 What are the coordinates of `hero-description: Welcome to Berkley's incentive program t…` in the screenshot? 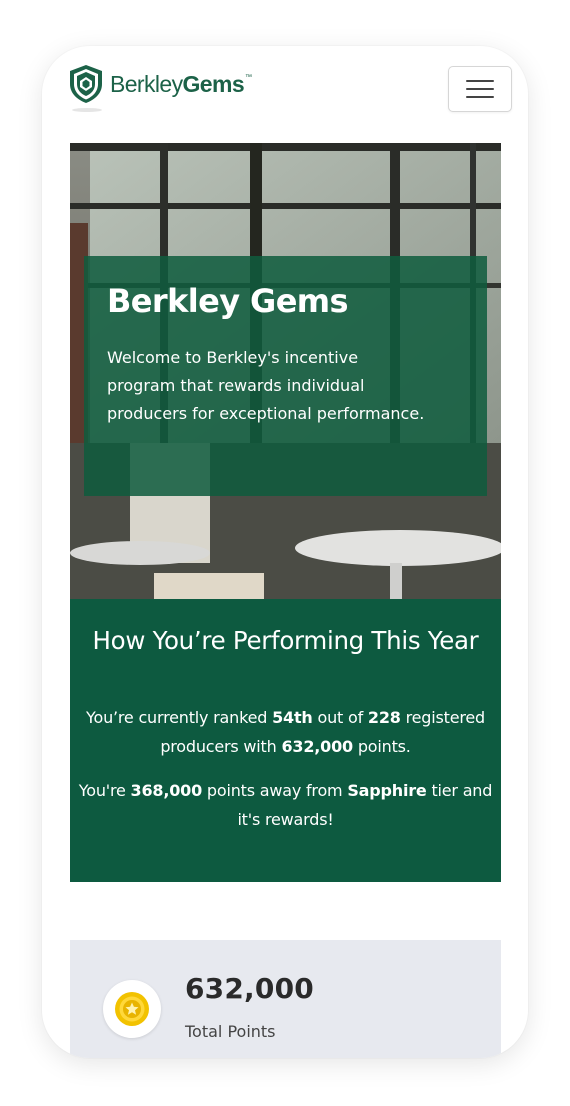 It's located at (266, 385).